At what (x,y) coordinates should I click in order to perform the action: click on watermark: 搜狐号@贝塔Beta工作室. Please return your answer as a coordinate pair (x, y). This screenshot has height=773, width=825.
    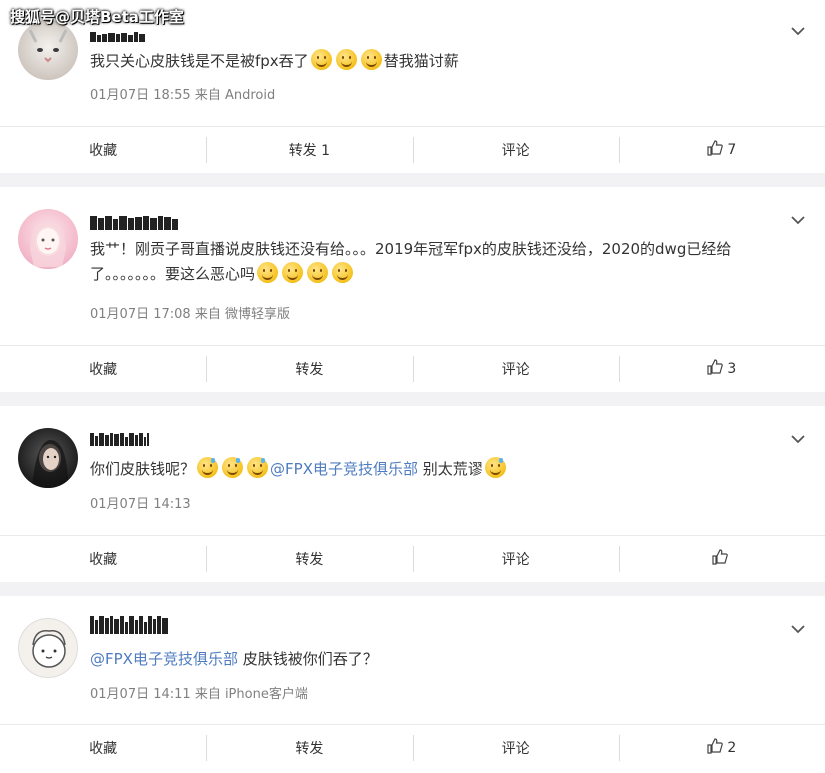
    Looking at the image, I should click on (97, 17).